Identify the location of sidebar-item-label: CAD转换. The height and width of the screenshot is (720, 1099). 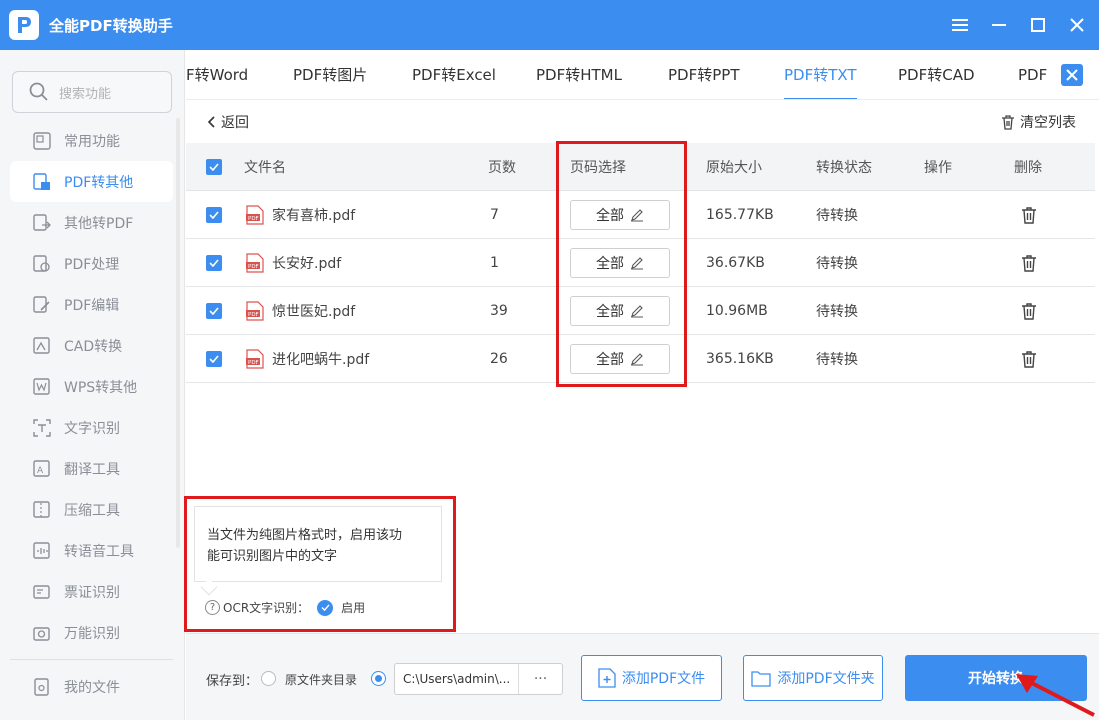
(93, 346).